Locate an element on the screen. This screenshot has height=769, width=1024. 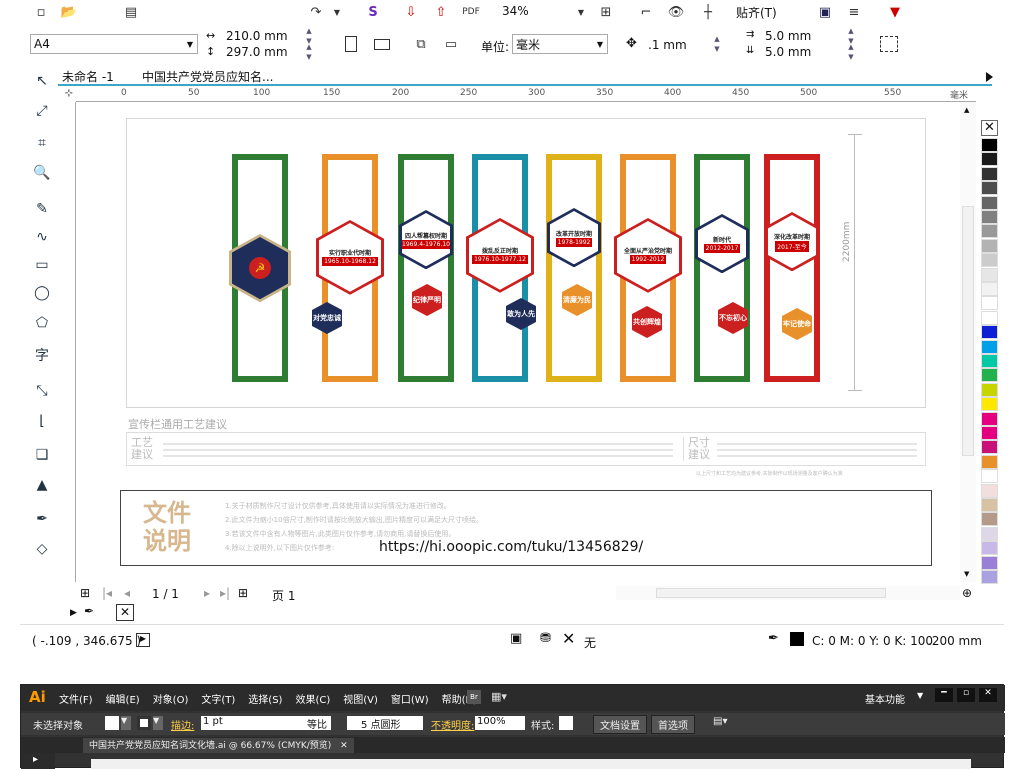
ai-menu-item: 对象(O) is located at coordinates (171, 700).